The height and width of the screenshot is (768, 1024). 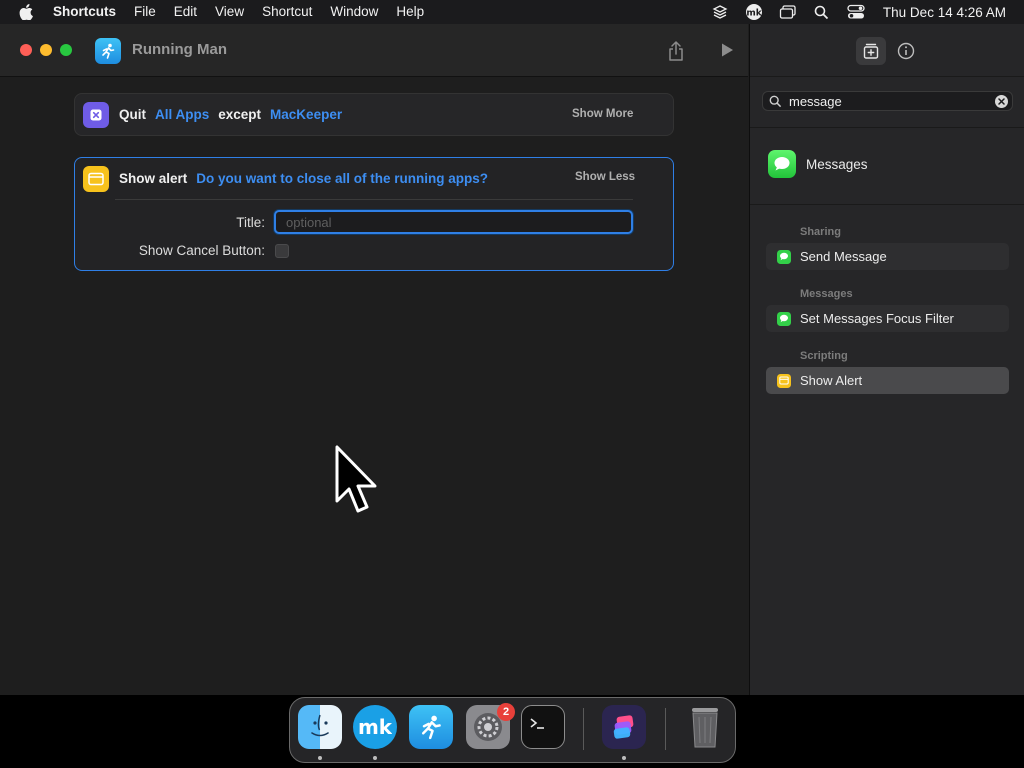 What do you see at coordinates (887, 256) in the screenshot?
I see `library-item-send-message: Send Message` at bounding box center [887, 256].